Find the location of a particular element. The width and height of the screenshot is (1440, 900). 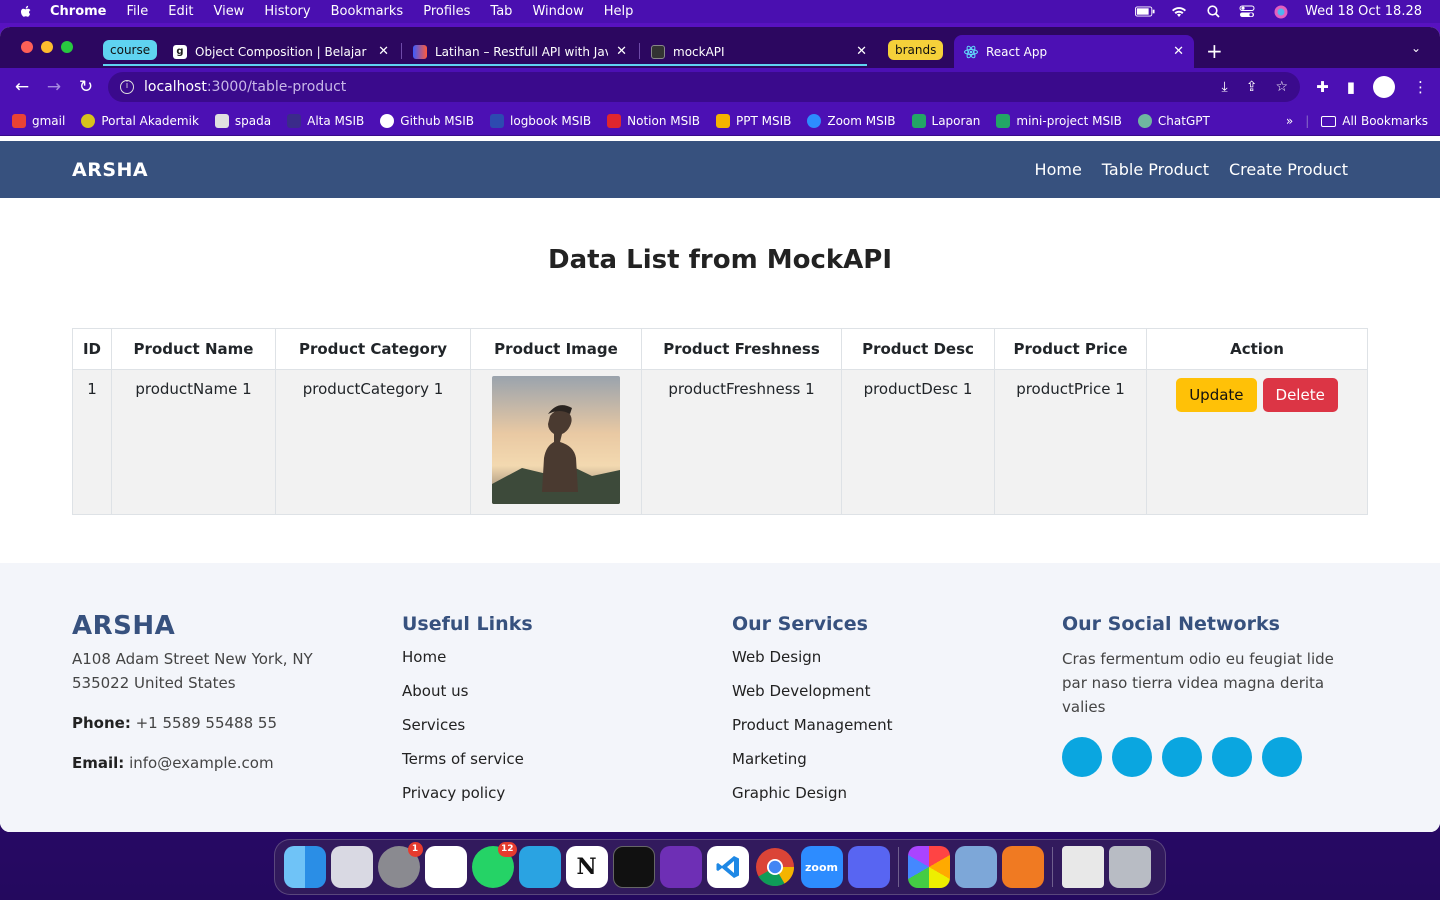

menu-window: Window is located at coordinates (557, 11).